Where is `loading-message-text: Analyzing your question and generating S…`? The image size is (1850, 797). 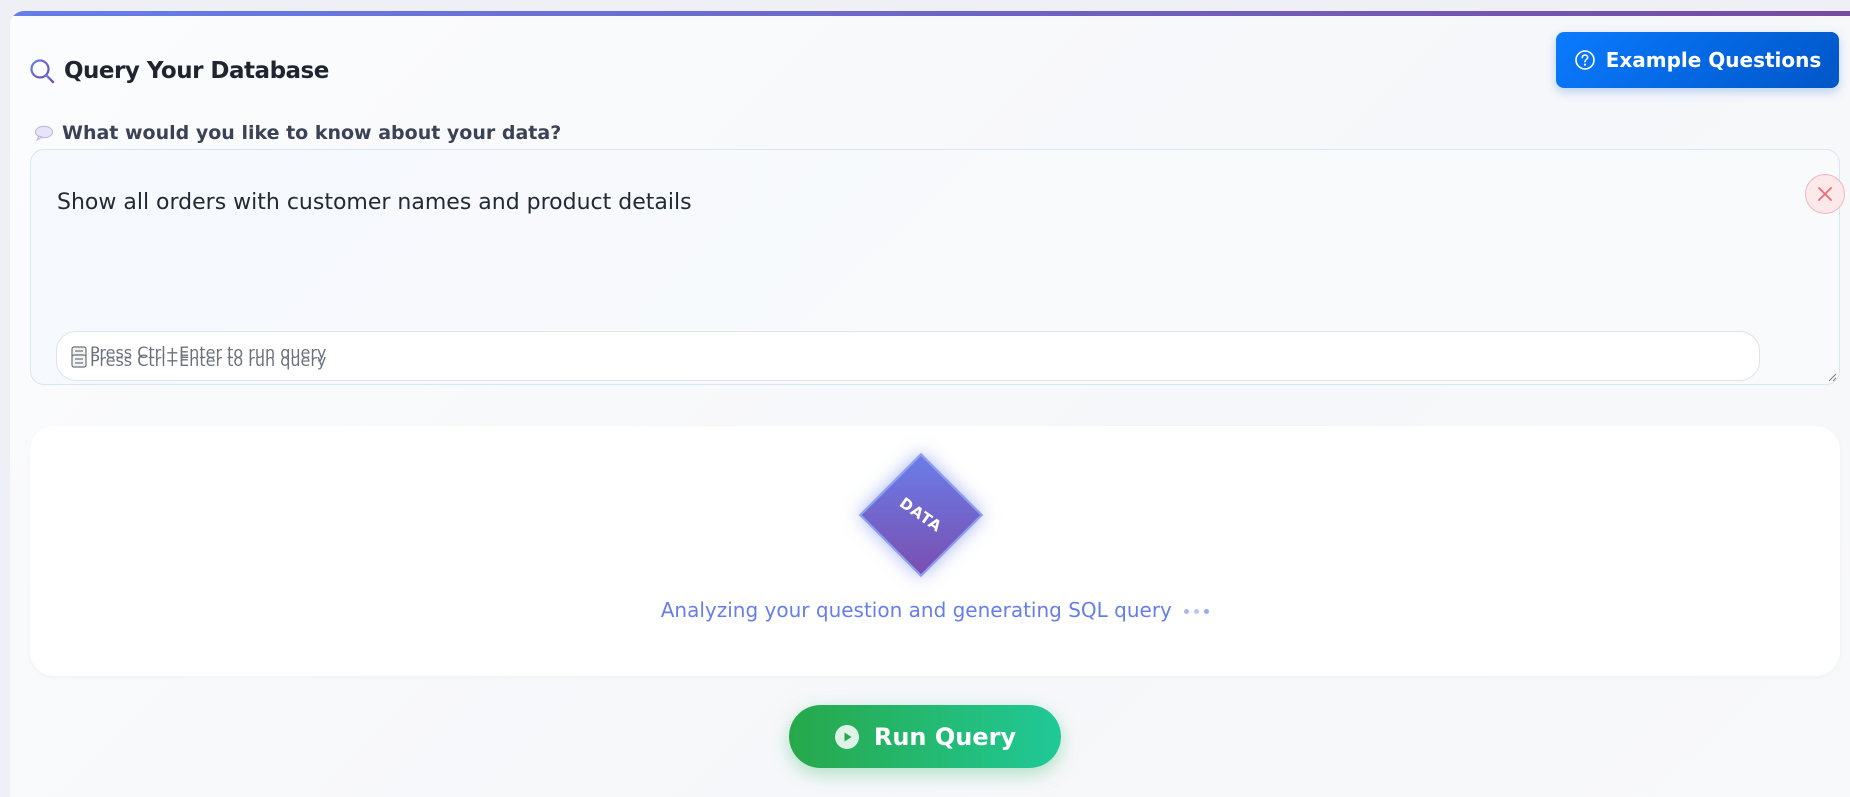
loading-message-text: Analyzing your question and generating S… is located at coordinates (916, 610).